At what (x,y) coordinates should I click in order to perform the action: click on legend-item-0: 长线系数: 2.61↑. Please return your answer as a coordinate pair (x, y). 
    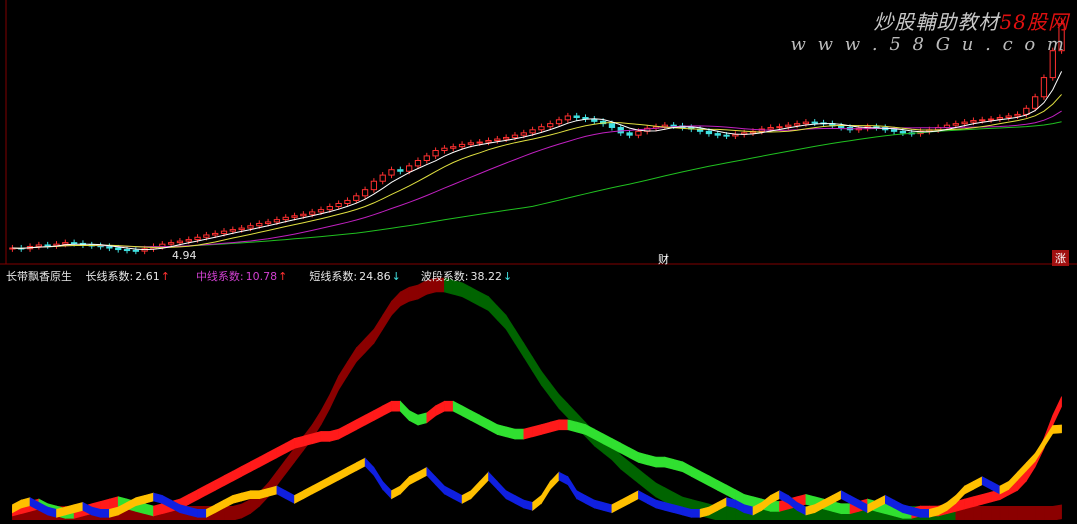
    Looking at the image, I should click on (130, 276).